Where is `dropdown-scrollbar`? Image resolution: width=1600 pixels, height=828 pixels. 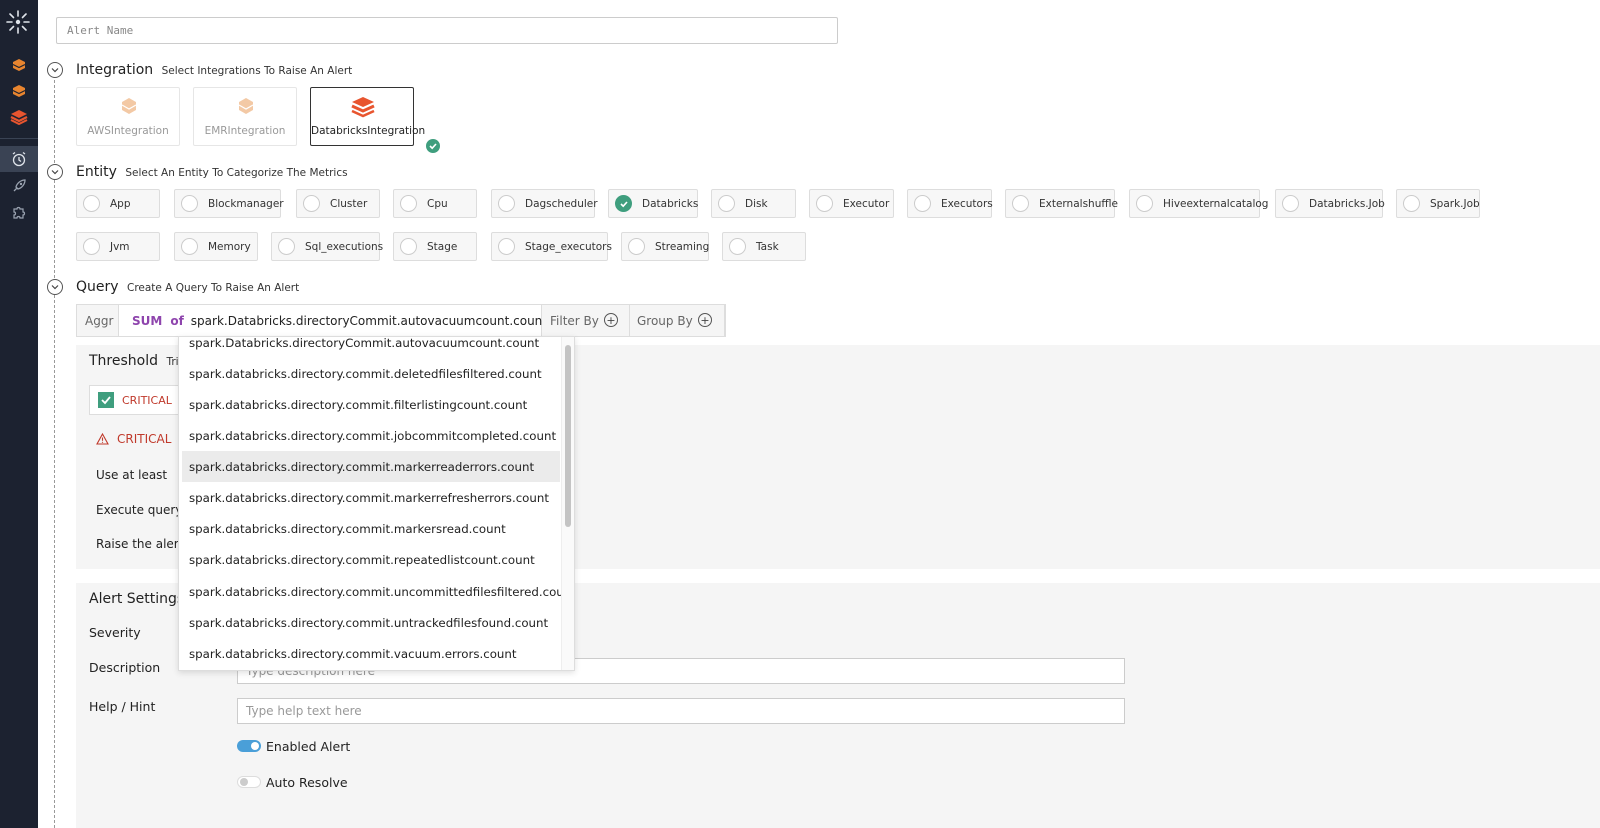 dropdown-scrollbar is located at coordinates (567, 503).